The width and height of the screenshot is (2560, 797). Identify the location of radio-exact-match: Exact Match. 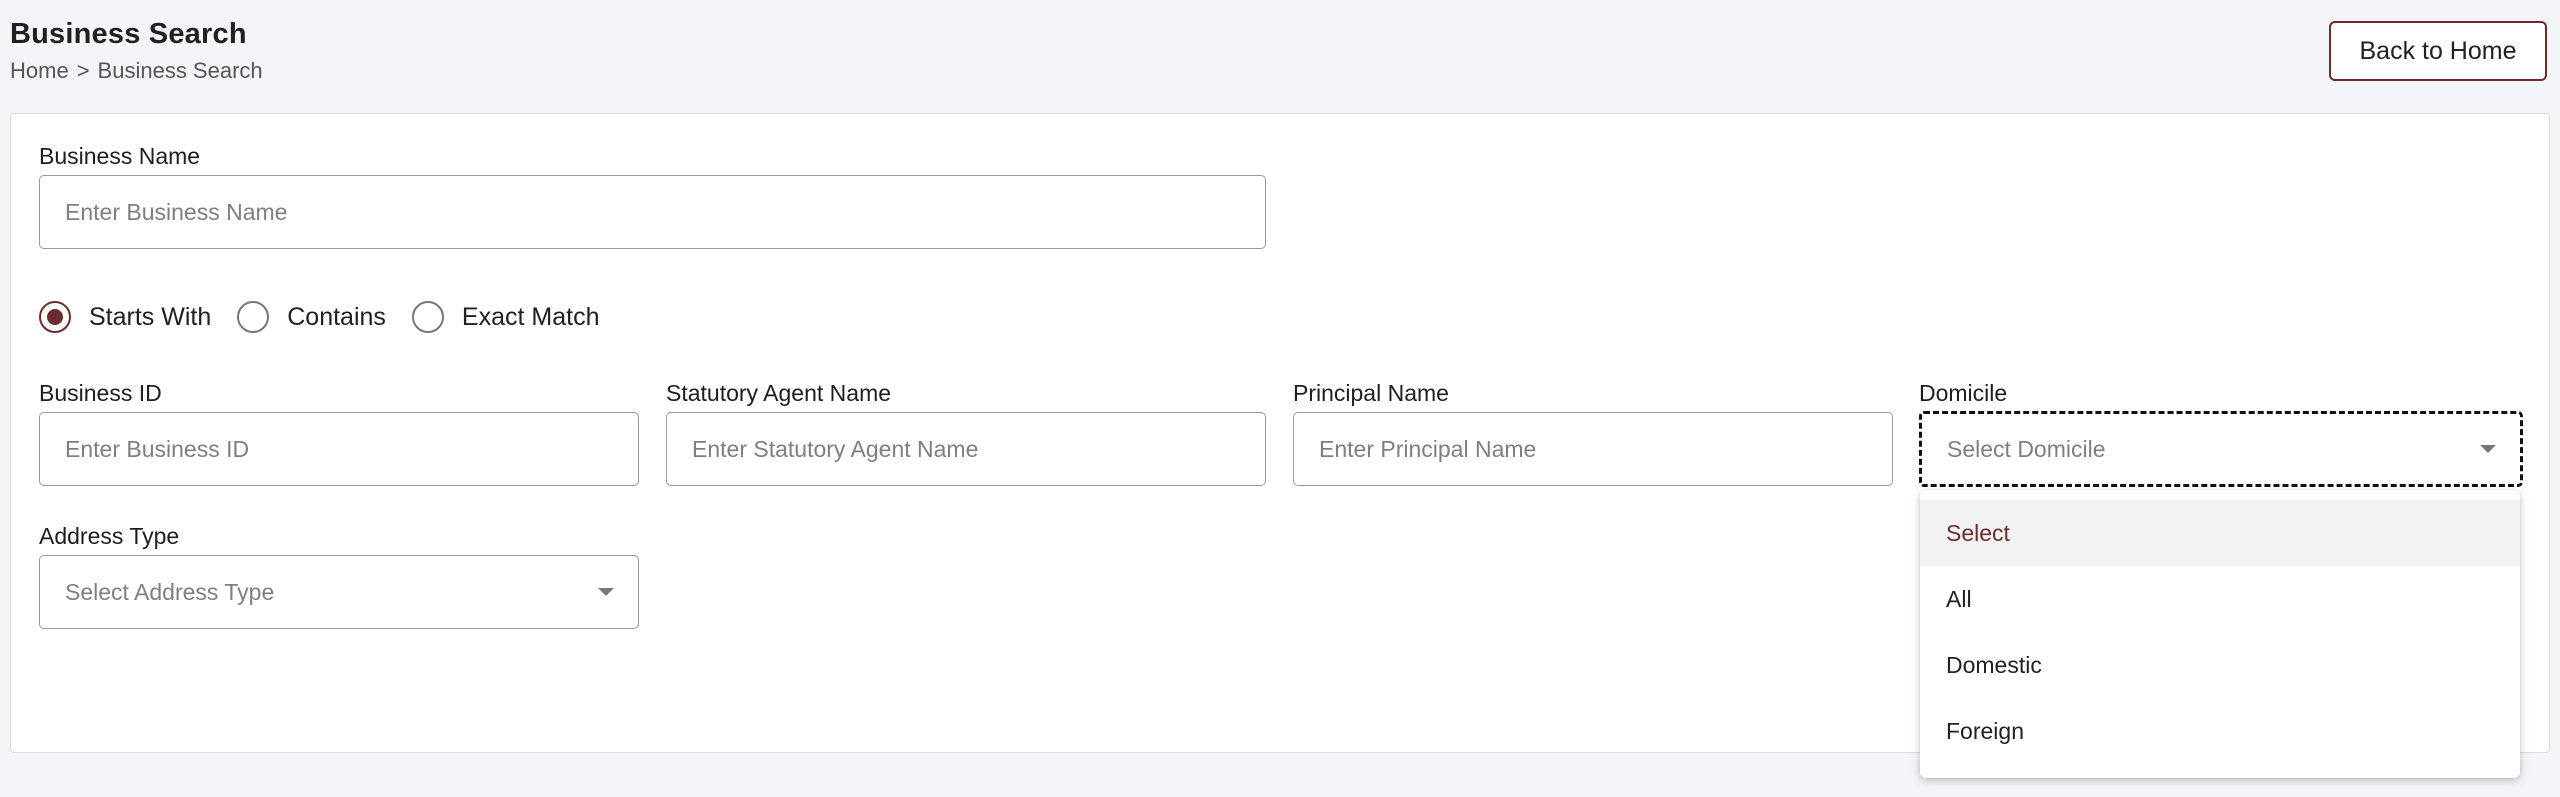
(505, 317).